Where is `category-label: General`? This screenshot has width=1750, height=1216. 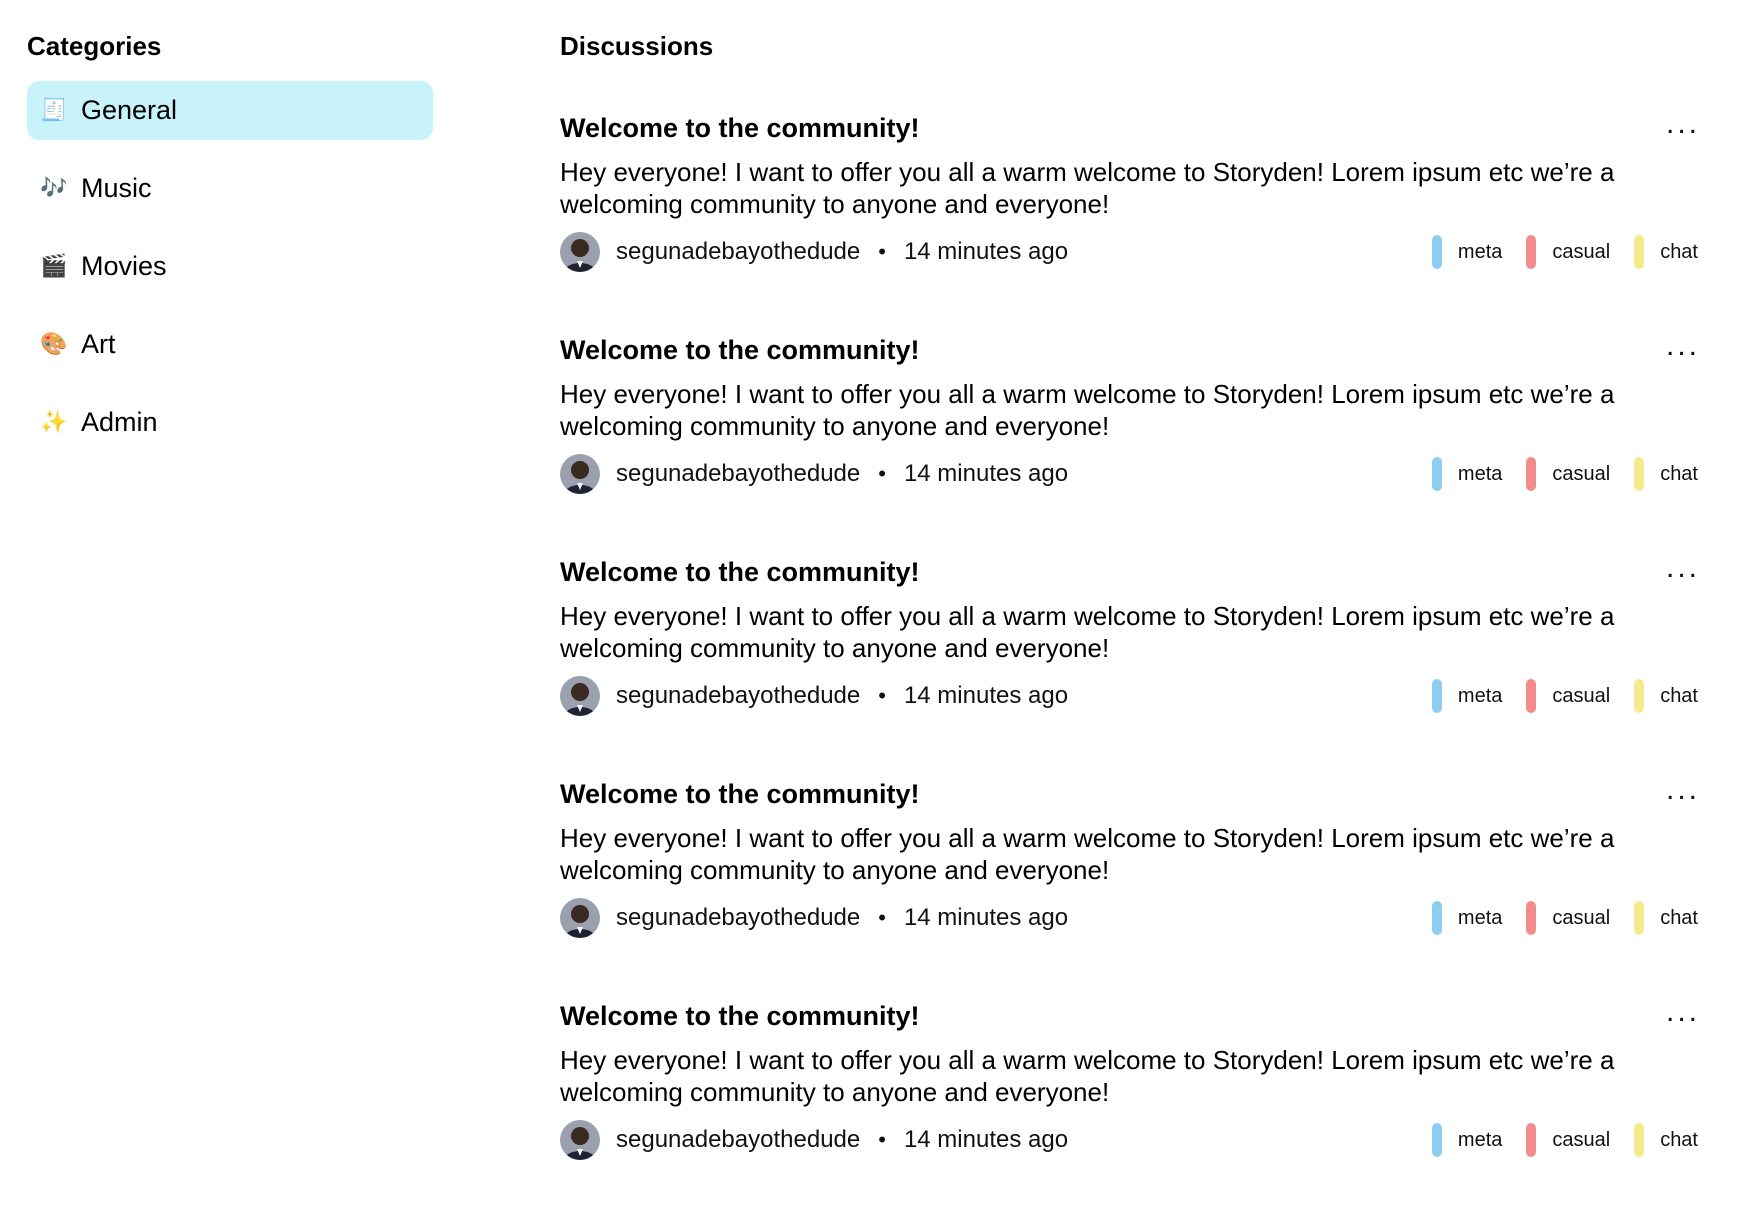
category-label: General is located at coordinates (129, 110).